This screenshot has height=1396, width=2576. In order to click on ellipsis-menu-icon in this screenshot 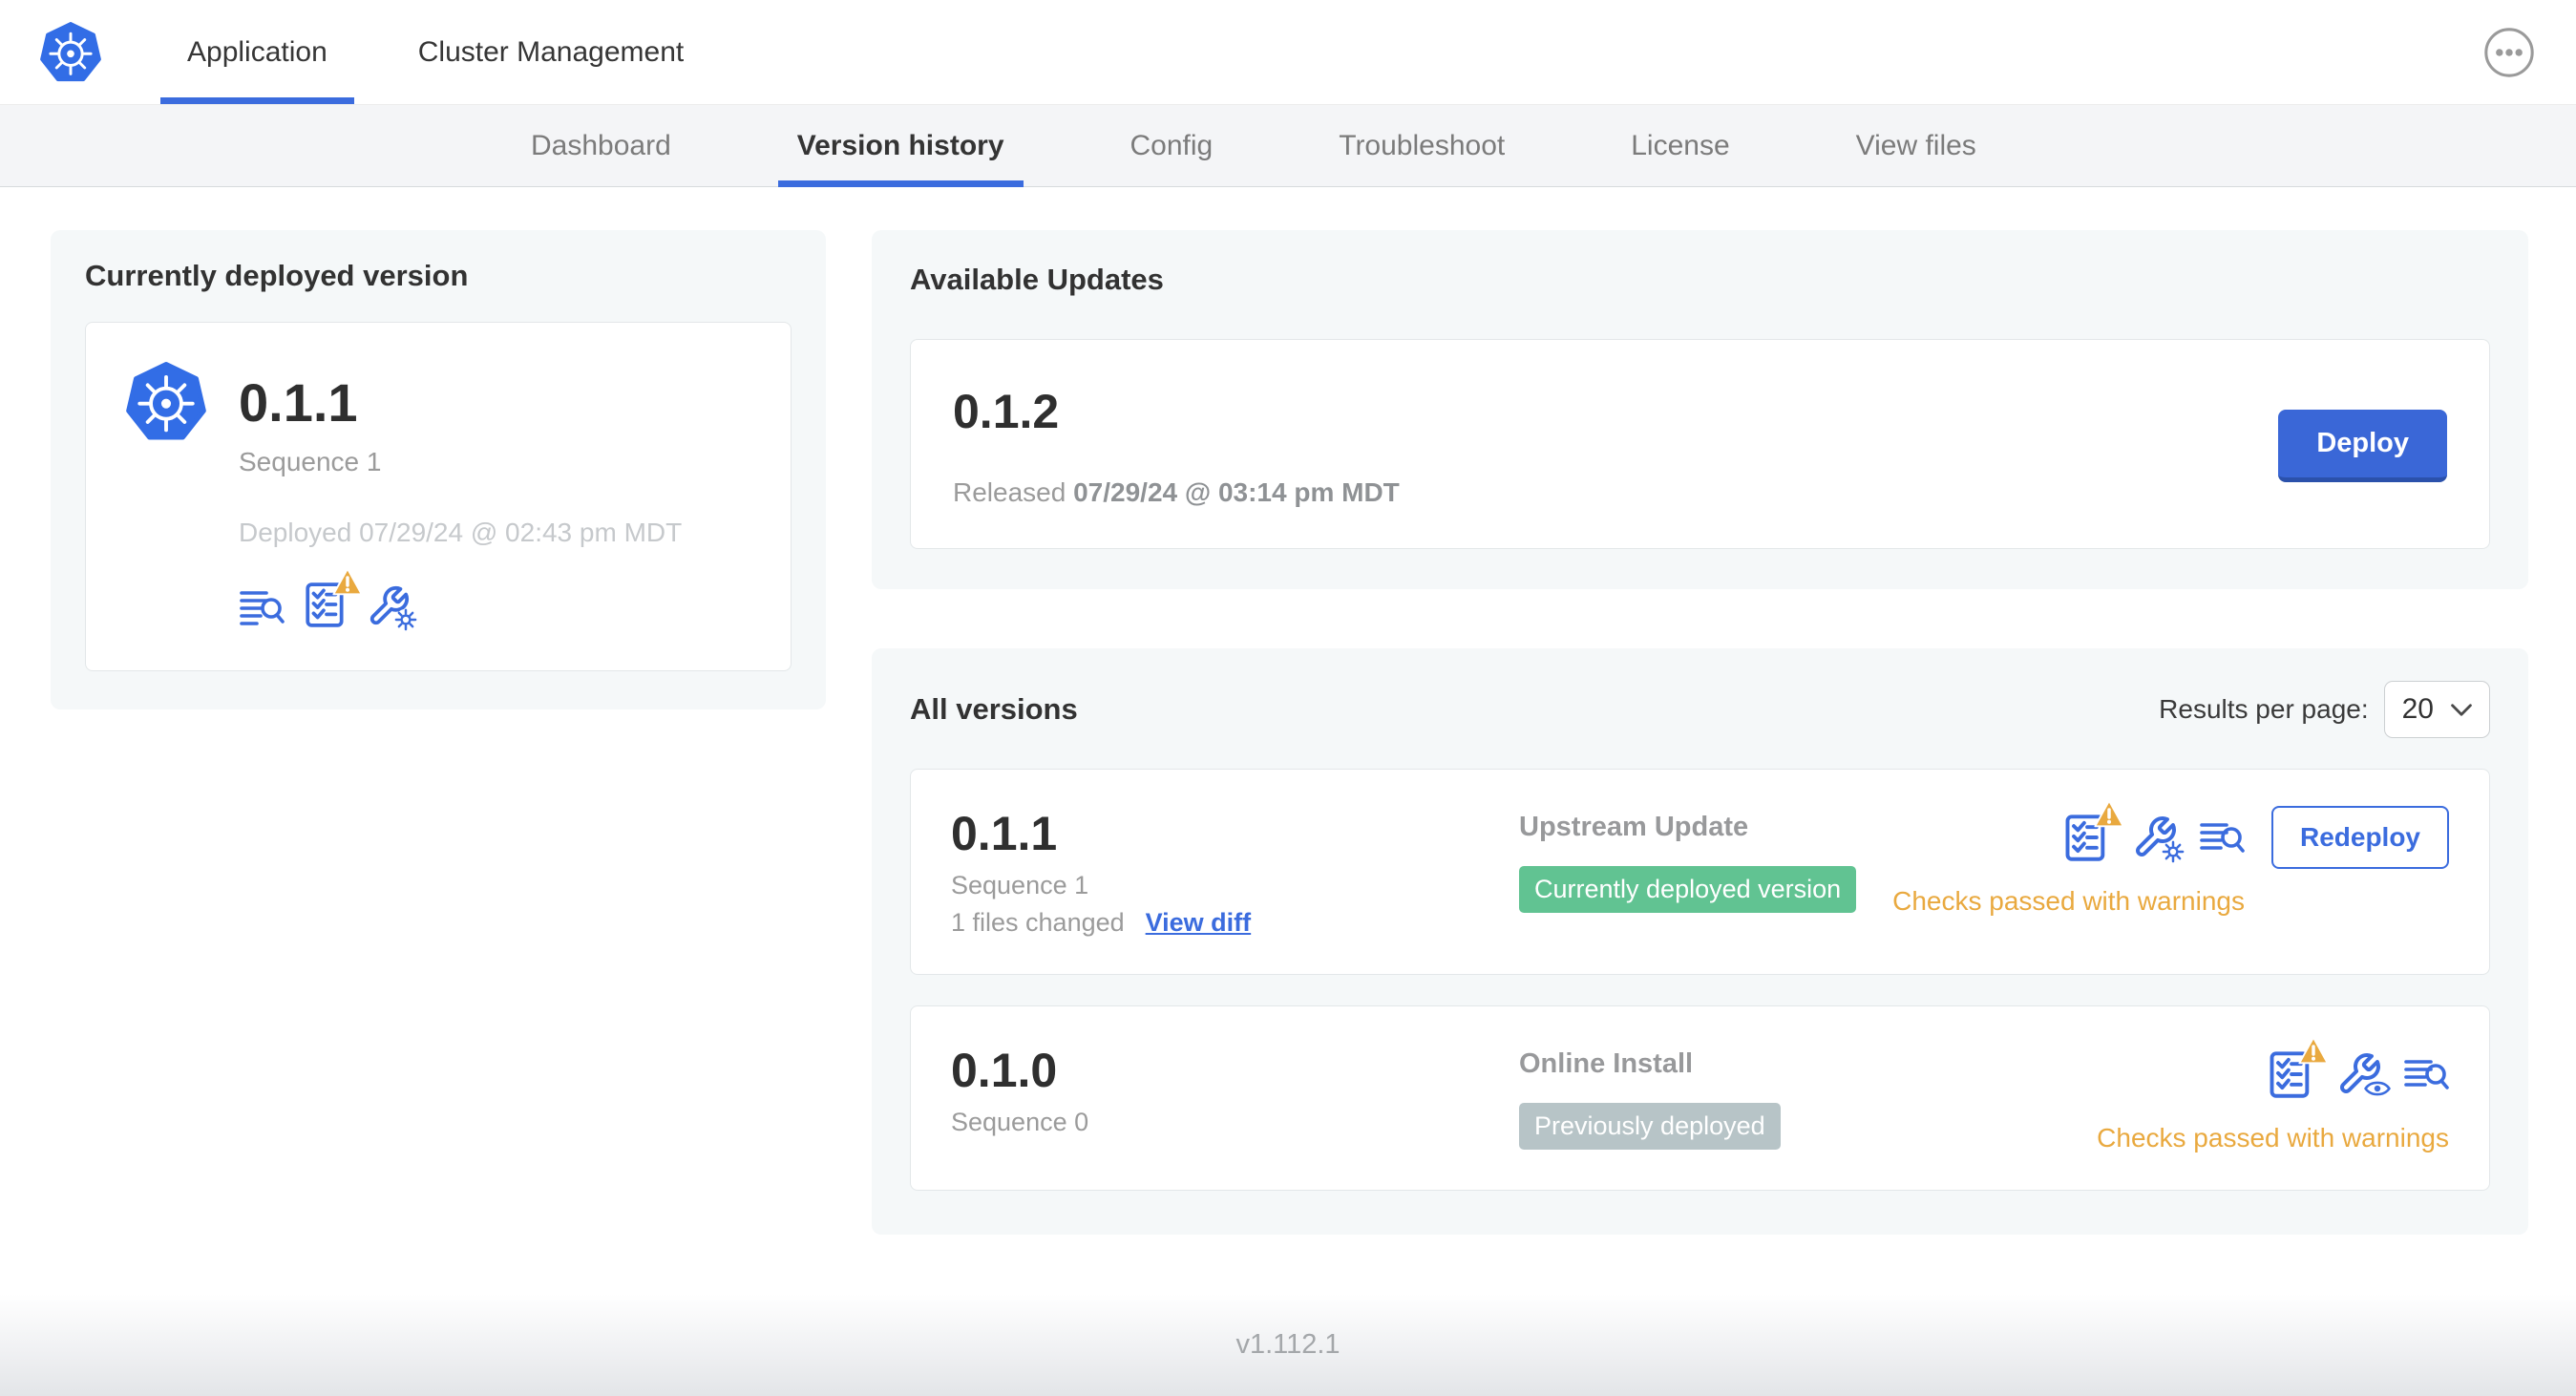, I will do `click(2509, 52)`.